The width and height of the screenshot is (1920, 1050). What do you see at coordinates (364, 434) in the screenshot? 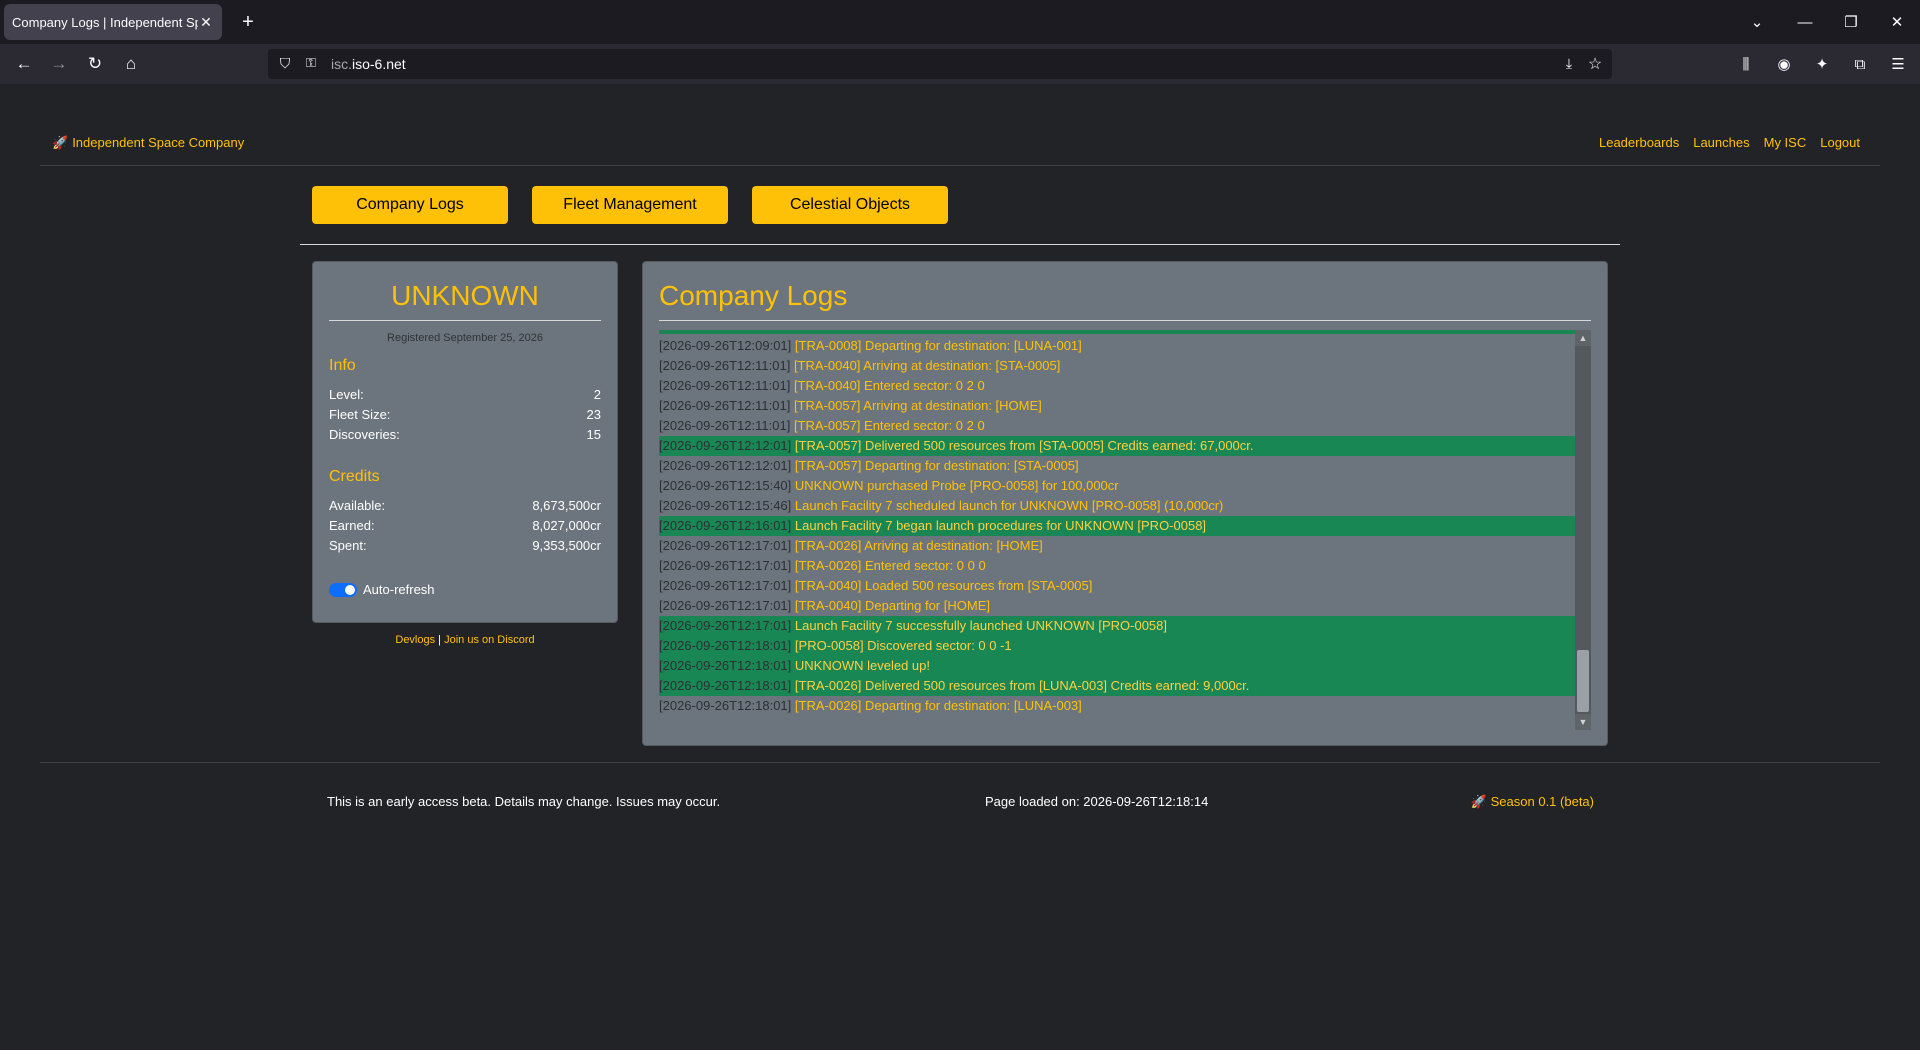
I see `discoveries-label: Discoveries:` at bounding box center [364, 434].